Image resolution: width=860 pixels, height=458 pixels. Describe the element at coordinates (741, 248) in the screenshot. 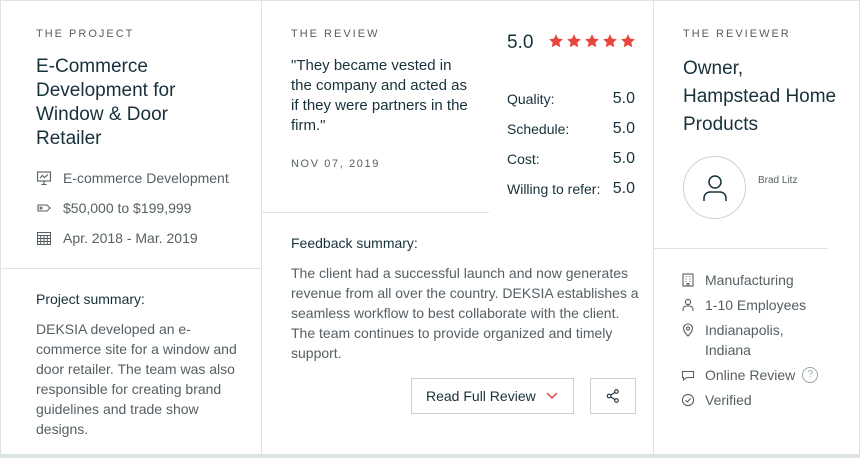

I see `reviewer-divider` at that location.